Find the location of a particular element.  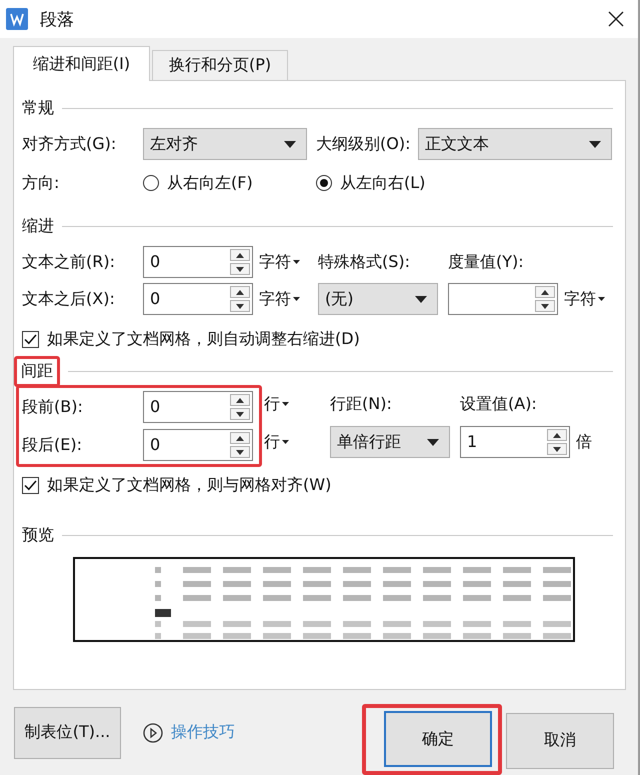

section-heading: 缩进 is located at coordinates (38, 226).